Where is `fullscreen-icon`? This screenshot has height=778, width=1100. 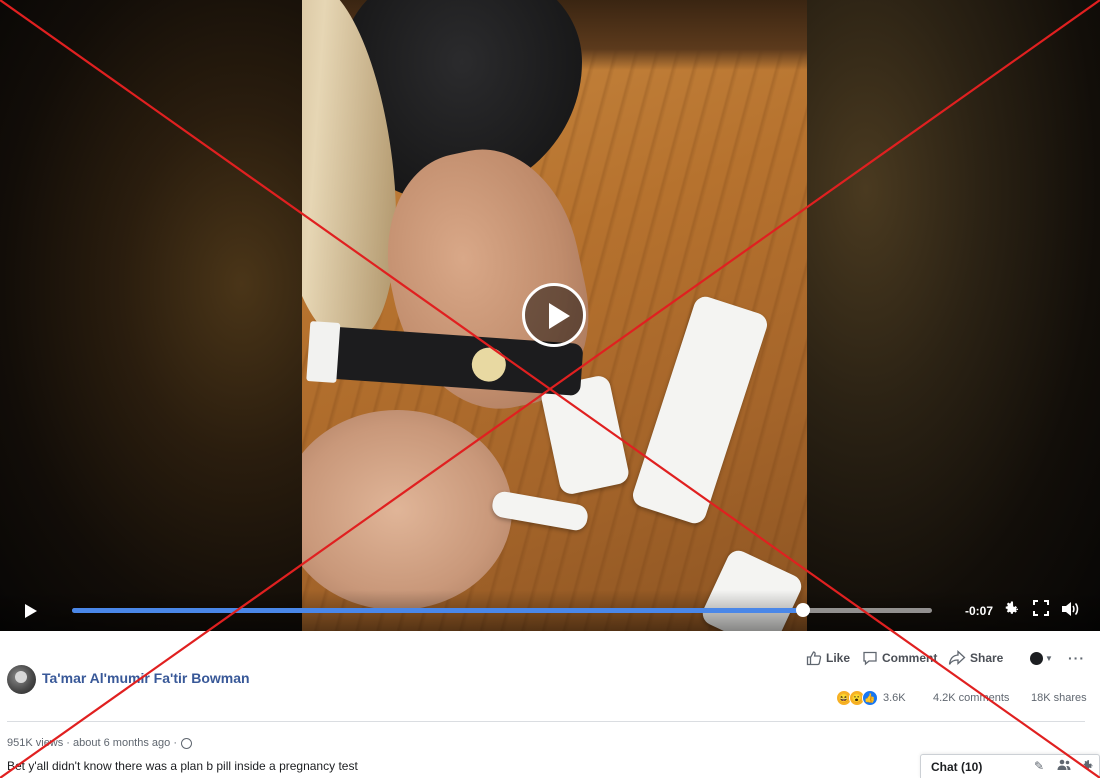
fullscreen-icon is located at coordinates (1041, 610).